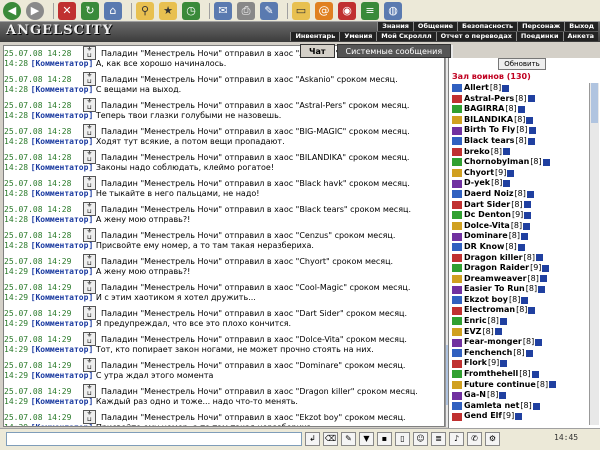  Describe the element at coordinates (35, 10) in the screenshot. I see `forward-icon: ▶` at that location.